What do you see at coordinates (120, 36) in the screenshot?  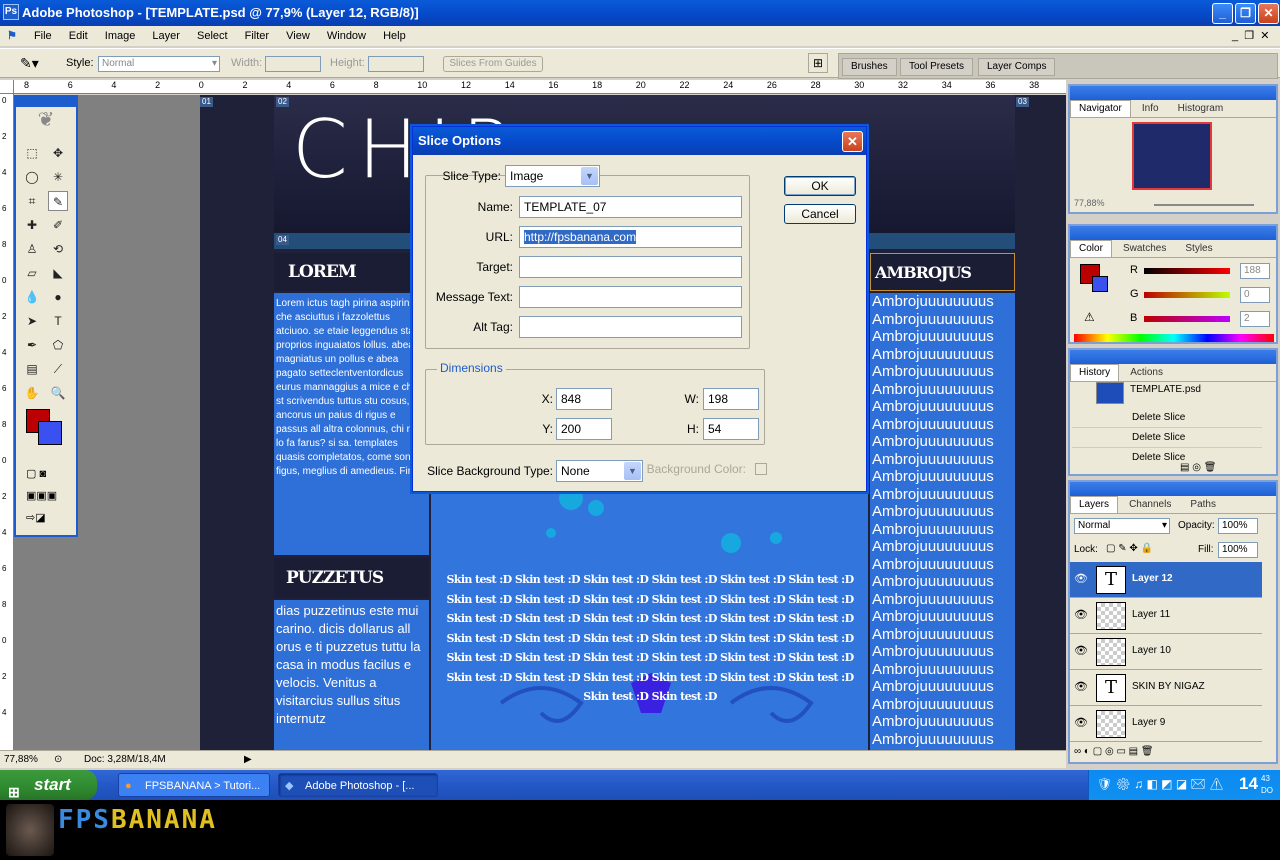 I see `menu-image: Image` at bounding box center [120, 36].